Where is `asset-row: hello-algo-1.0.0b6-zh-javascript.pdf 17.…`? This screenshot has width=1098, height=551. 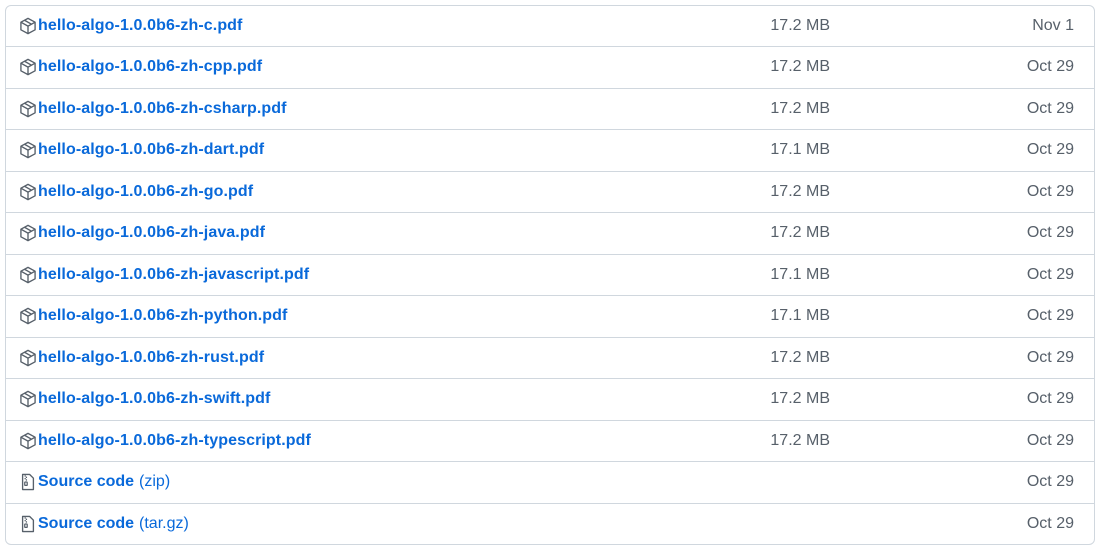 asset-row: hello-algo-1.0.0b6-zh-javascript.pdf 17.… is located at coordinates (550, 274).